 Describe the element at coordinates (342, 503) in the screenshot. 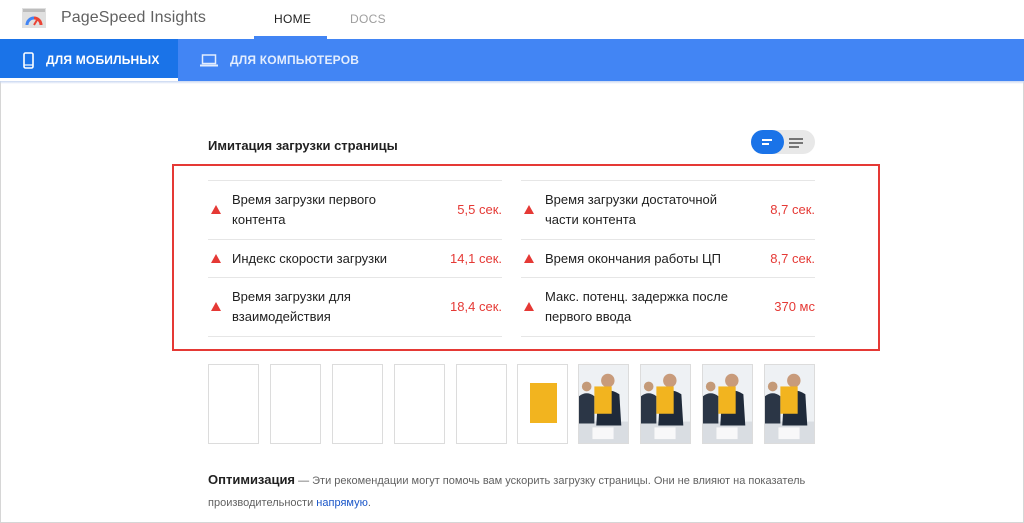

I see `optimization-link: напрямую` at that location.